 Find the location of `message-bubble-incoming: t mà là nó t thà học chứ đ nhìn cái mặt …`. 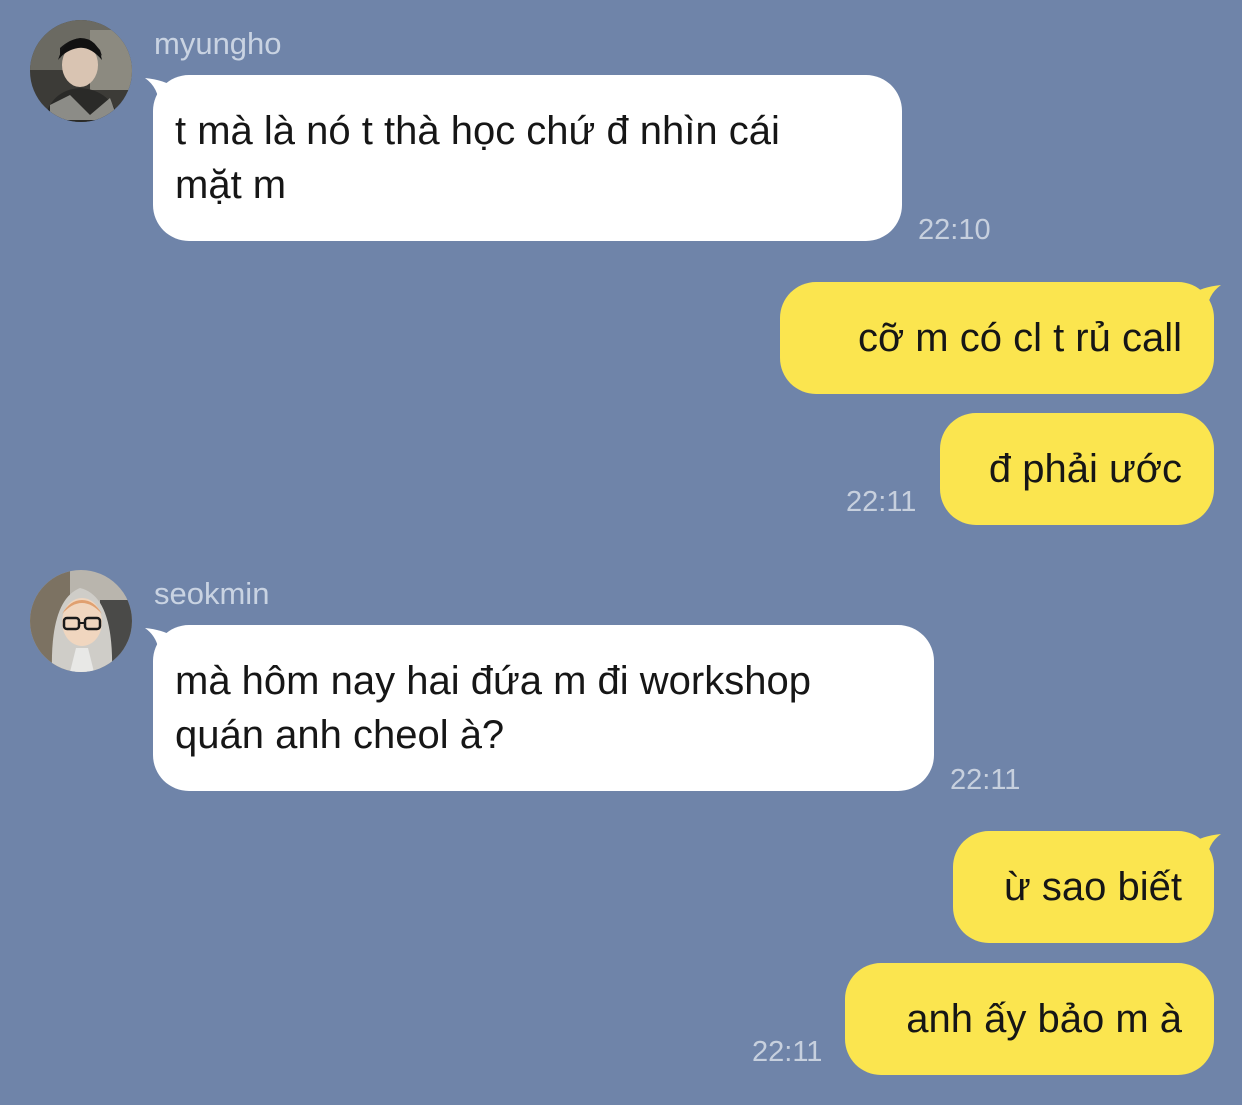

message-bubble-incoming: t mà là nó t thà học chứ đ nhìn cái mặt … is located at coordinates (527, 158).